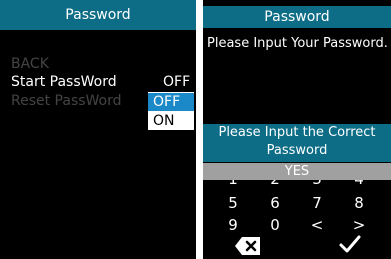  I want to click on keypad-key-partial: 2, so click(275, 184).